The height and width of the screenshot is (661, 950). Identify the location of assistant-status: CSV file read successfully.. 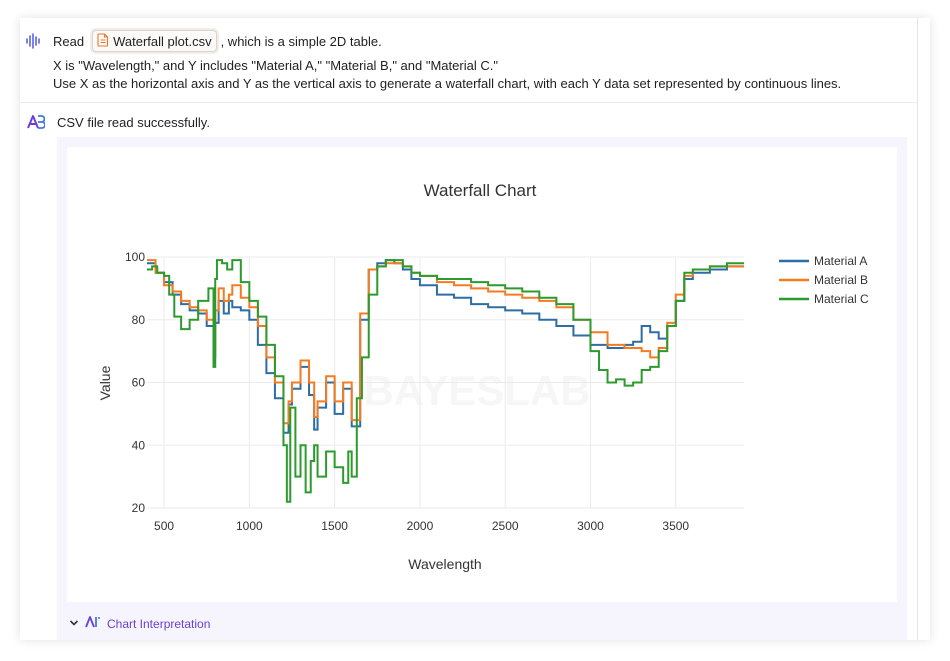
(133, 122).